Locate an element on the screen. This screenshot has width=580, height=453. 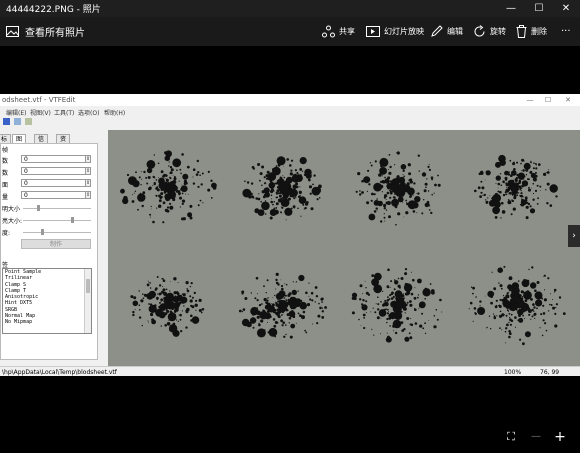
slider-label-2: 亮大小: is located at coordinates (12, 221).